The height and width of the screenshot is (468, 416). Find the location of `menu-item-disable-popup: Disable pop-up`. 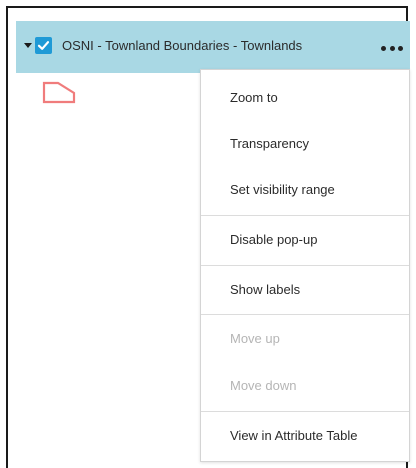

menu-item-disable-popup: Disable pop-up is located at coordinates (305, 239).